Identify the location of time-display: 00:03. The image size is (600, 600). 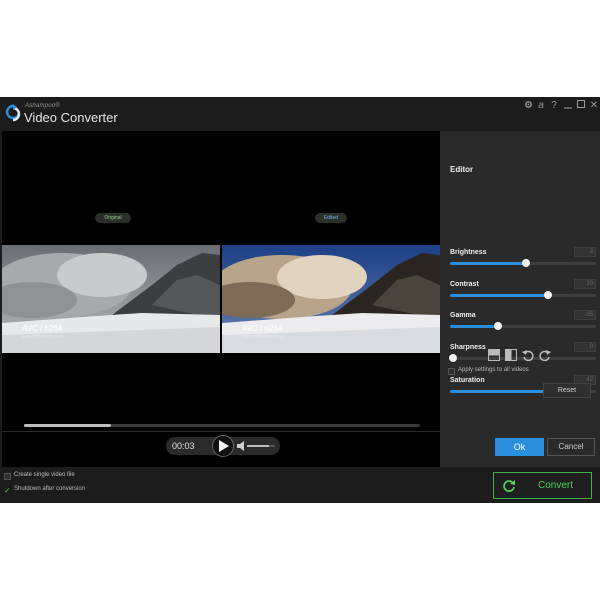
(183, 446).